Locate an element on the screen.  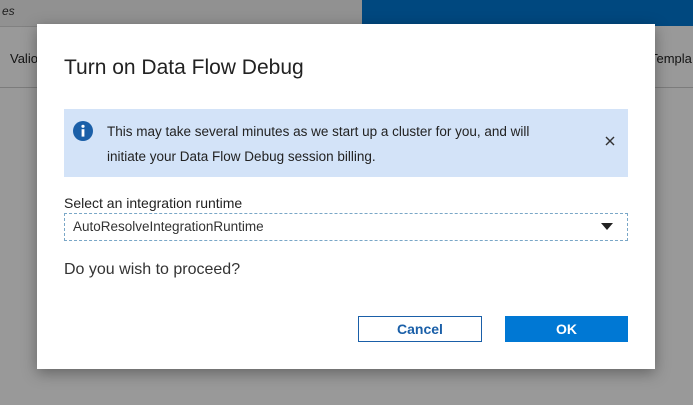
ok-button: OK is located at coordinates (566, 329).